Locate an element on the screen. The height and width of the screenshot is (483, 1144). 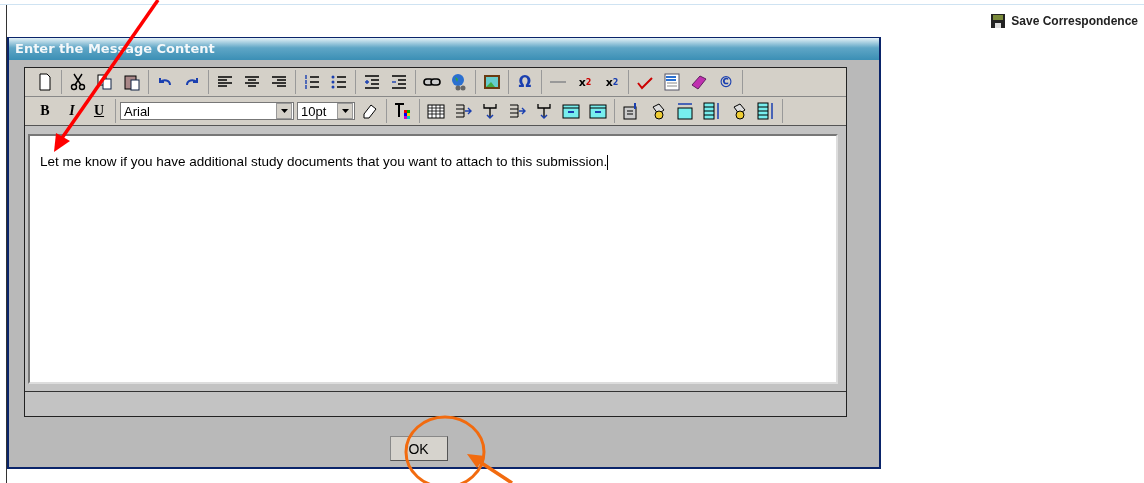
numbered-list-icon is located at coordinates (312, 82).